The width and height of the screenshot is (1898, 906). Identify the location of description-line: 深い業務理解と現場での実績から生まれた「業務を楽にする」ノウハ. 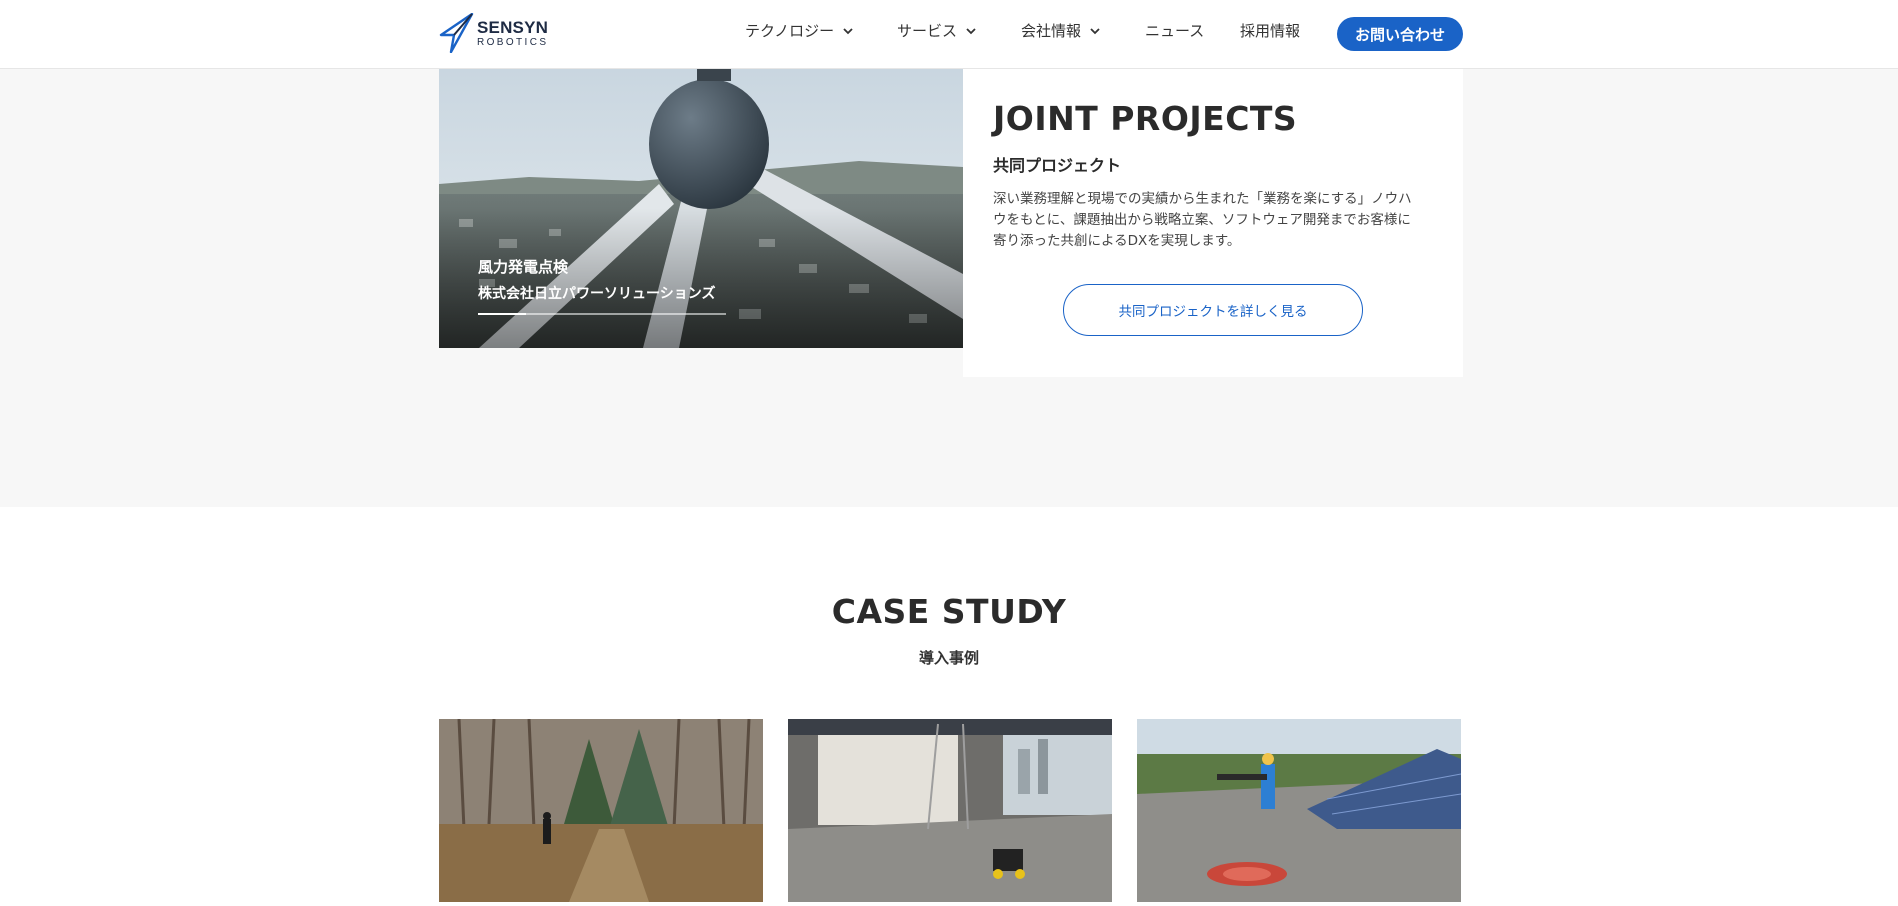
(1202, 199).